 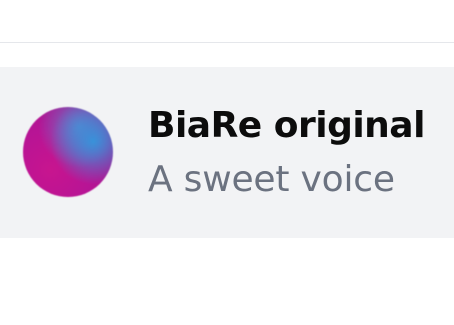 I want to click on top-divider, so click(x=227, y=42).